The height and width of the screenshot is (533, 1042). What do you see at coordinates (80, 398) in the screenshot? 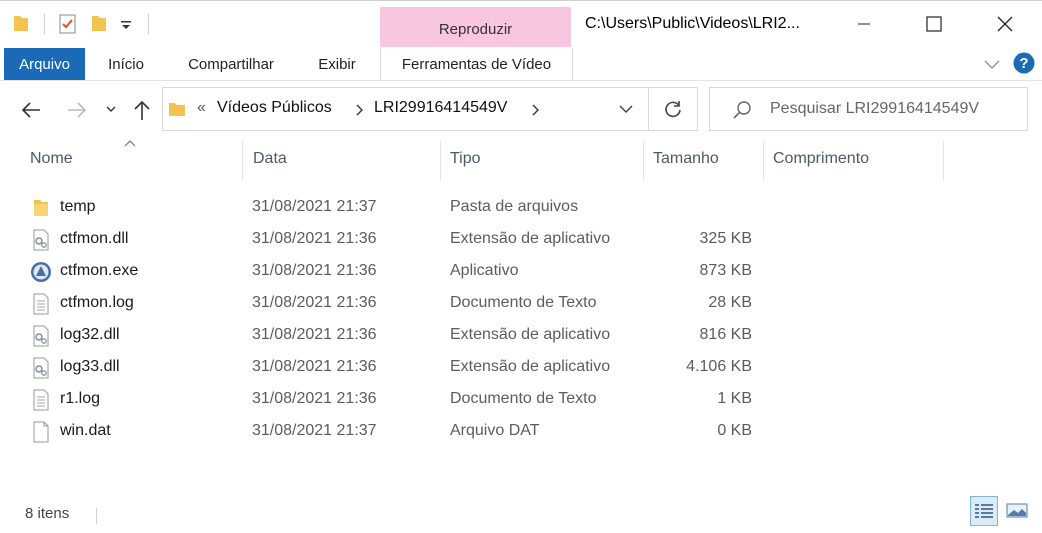
I see `file-name: r1.log` at bounding box center [80, 398].